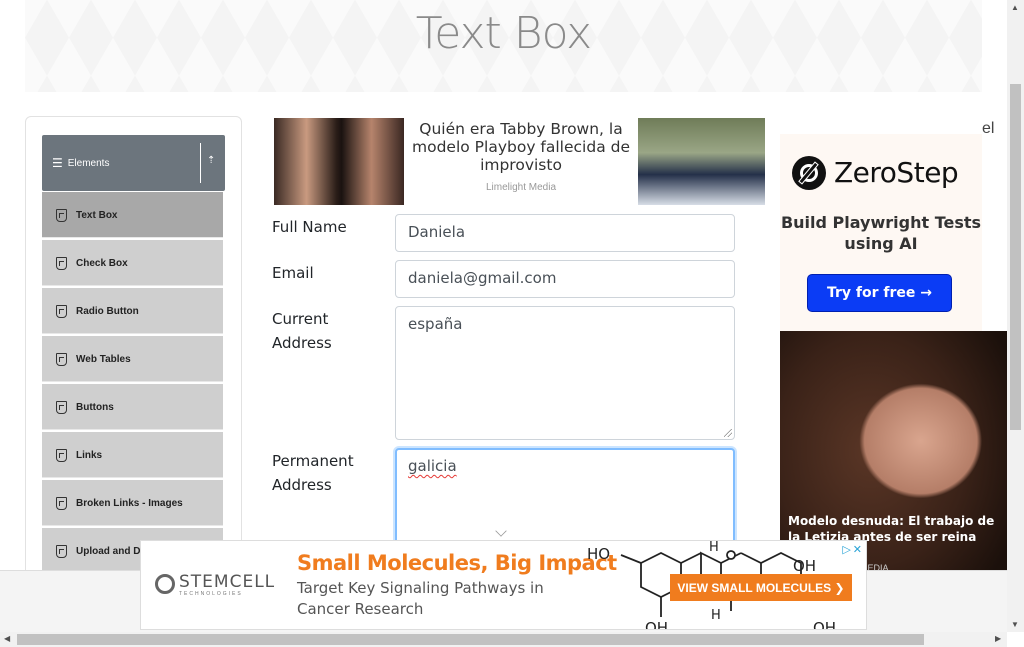 This screenshot has width=1024, height=647. I want to click on horizontal-scroll-thumb, so click(470, 639).